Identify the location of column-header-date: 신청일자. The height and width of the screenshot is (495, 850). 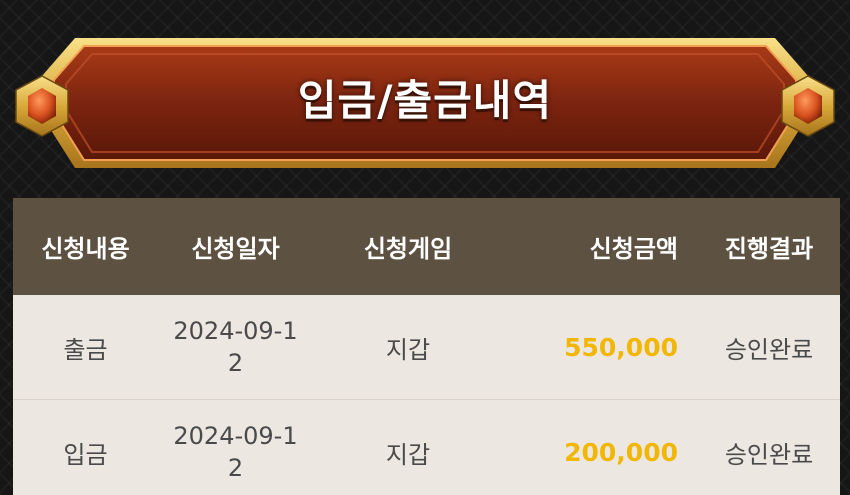
(235, 249).